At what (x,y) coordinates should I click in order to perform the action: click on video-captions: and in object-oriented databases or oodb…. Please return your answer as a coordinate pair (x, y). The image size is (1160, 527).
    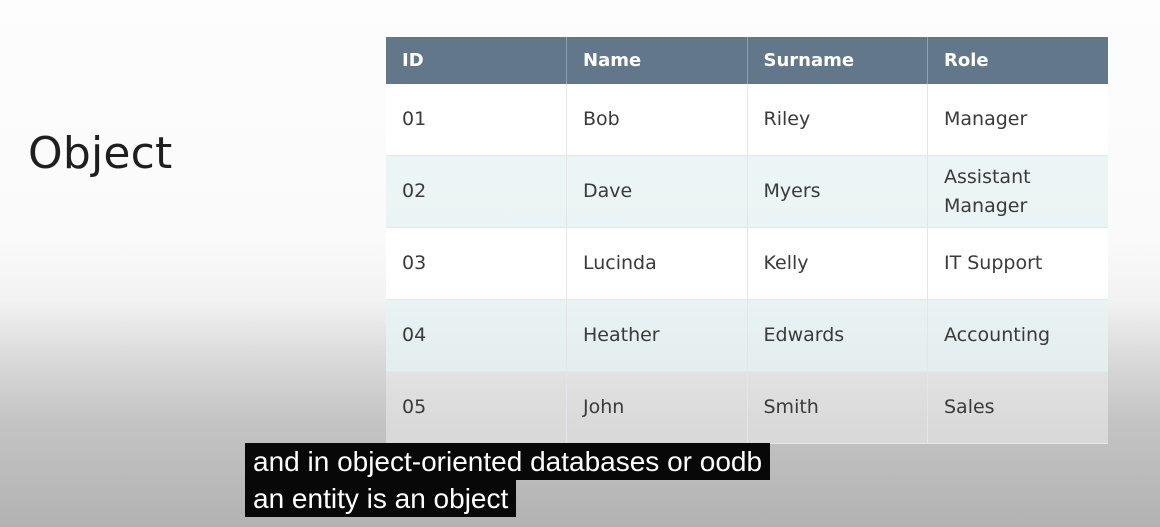
    Looking at the image, I should click on (508, 480).